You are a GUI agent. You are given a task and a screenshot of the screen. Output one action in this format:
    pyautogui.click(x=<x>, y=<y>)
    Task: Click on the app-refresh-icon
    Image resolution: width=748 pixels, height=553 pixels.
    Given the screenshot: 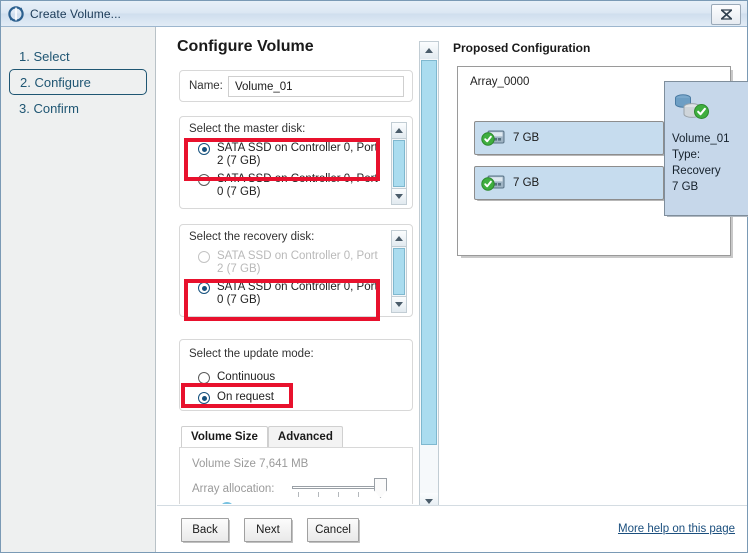 What is the action you would take?
    pyautogui.click(x=16, y=13)
    